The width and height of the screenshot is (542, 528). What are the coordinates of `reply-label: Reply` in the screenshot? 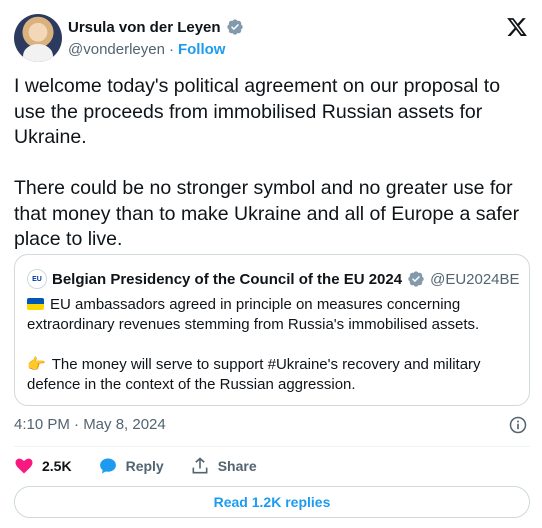 It's located at (144, 466).